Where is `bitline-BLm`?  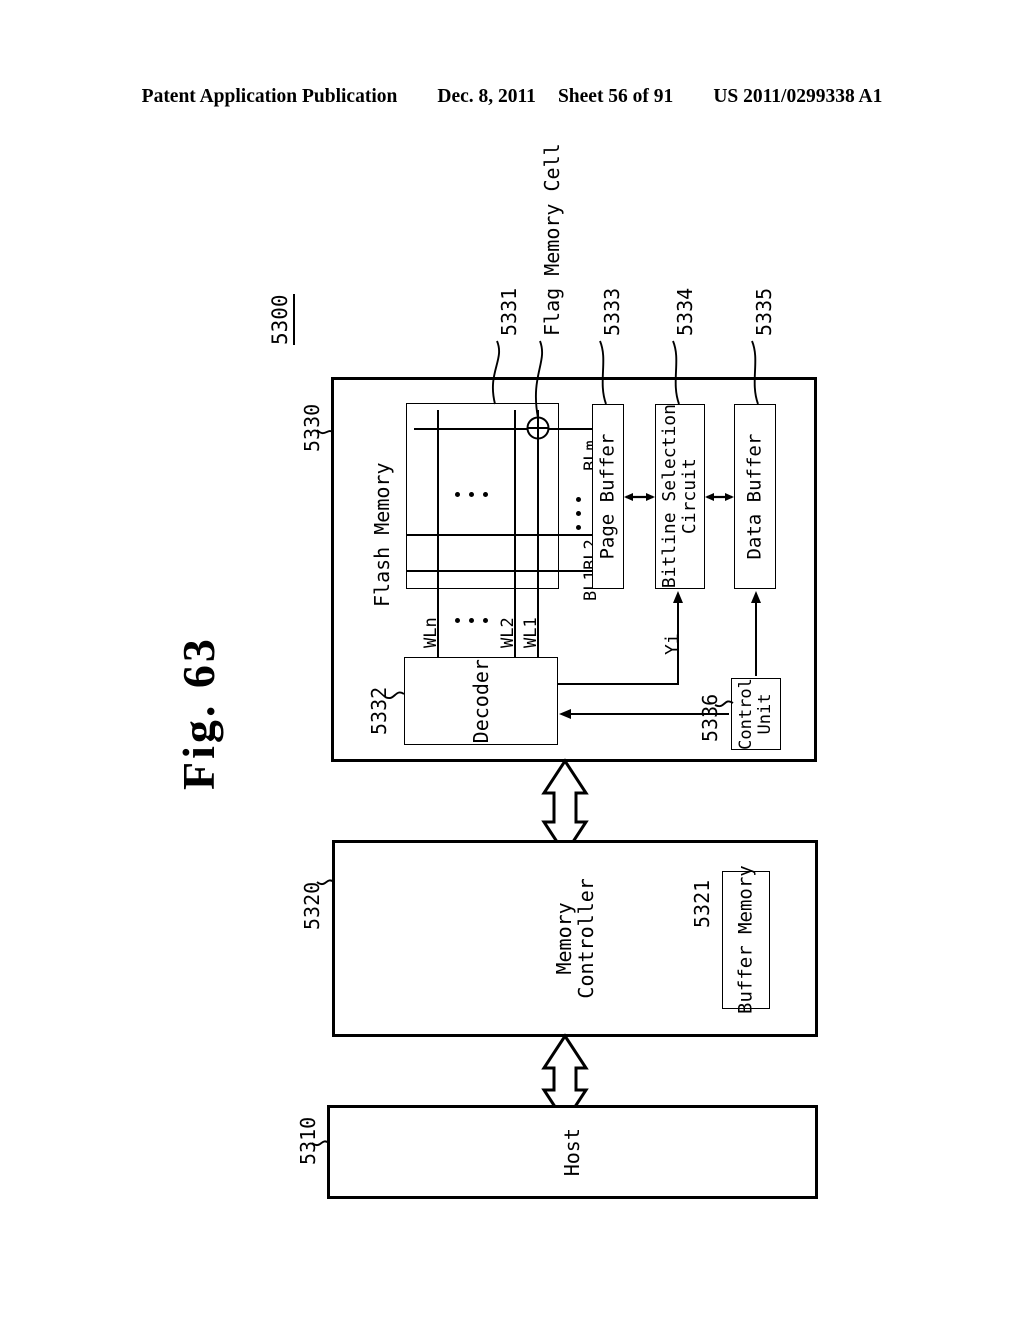
bitline-BLm is located at coordinates (505, 429).